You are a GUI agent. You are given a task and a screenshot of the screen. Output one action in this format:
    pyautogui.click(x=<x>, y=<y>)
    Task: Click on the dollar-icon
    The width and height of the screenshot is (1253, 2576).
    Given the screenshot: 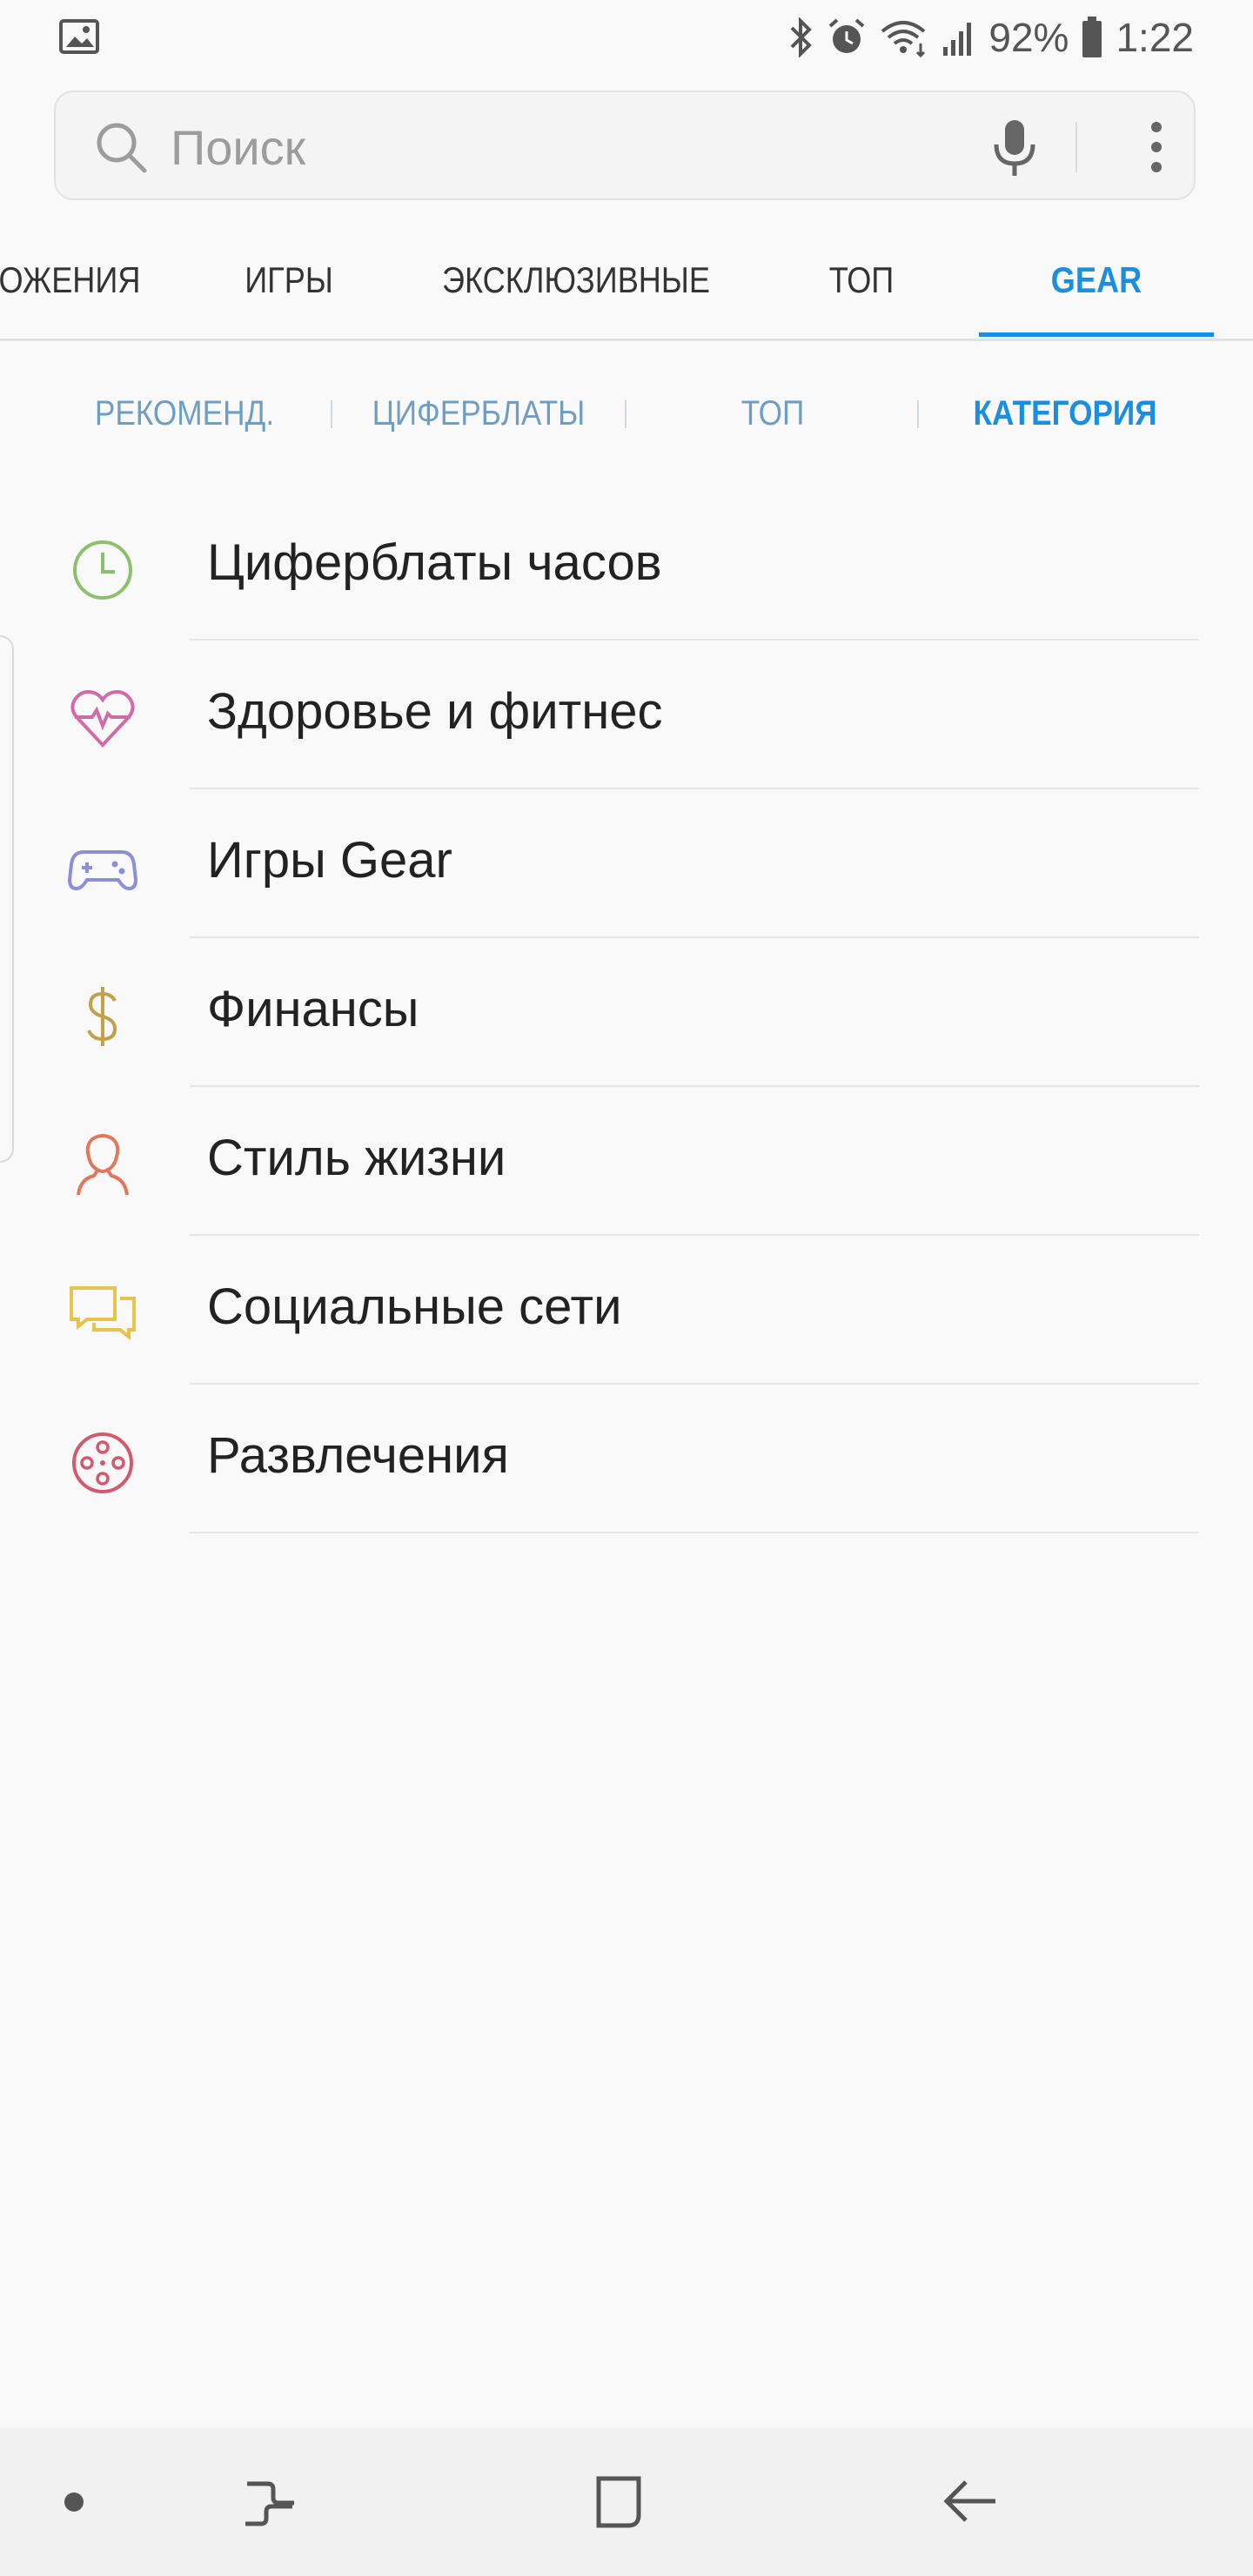 What is the action you would take?
    pyautogui.click(x=102, y=1017)
    